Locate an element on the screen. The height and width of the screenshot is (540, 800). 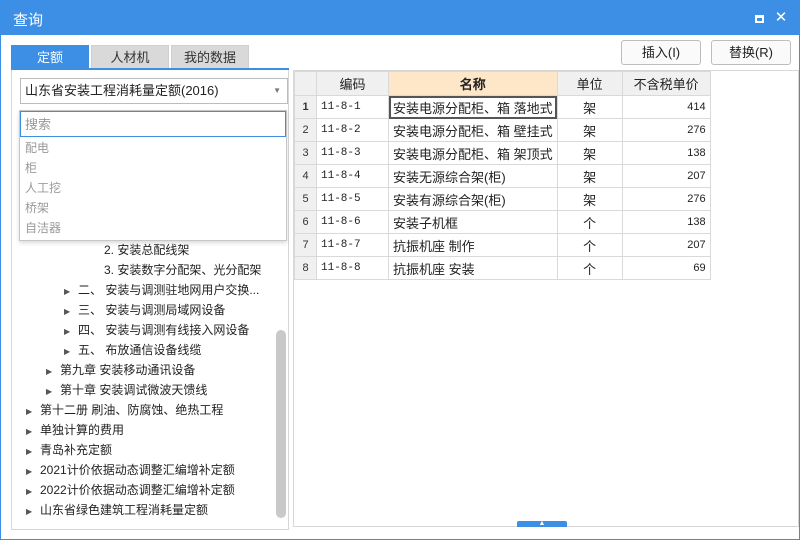
row-number: 3 is located at coordinates (305, 153).